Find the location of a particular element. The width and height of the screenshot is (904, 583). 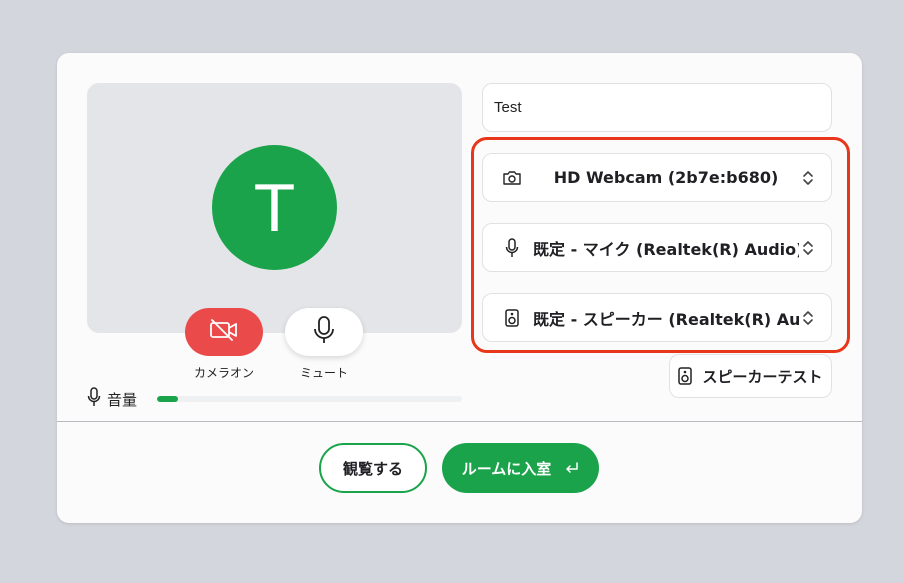

camera-icon is located at coordinates (512, 178).